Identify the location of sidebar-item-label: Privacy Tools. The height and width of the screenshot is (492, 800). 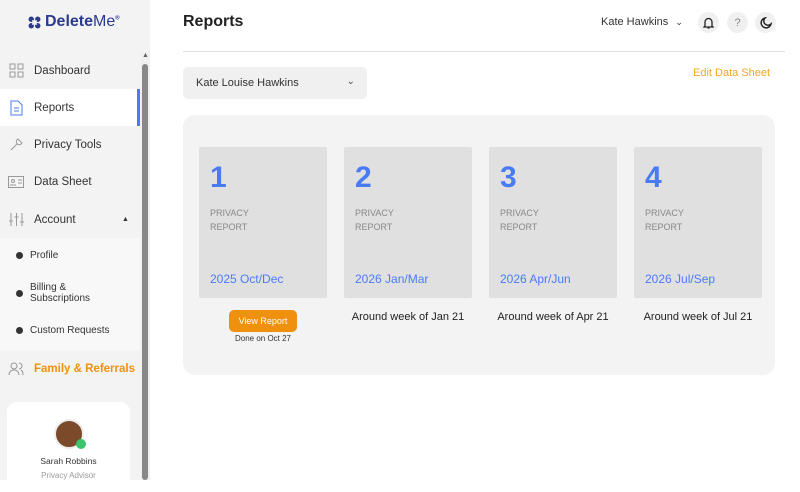
(68, 144).